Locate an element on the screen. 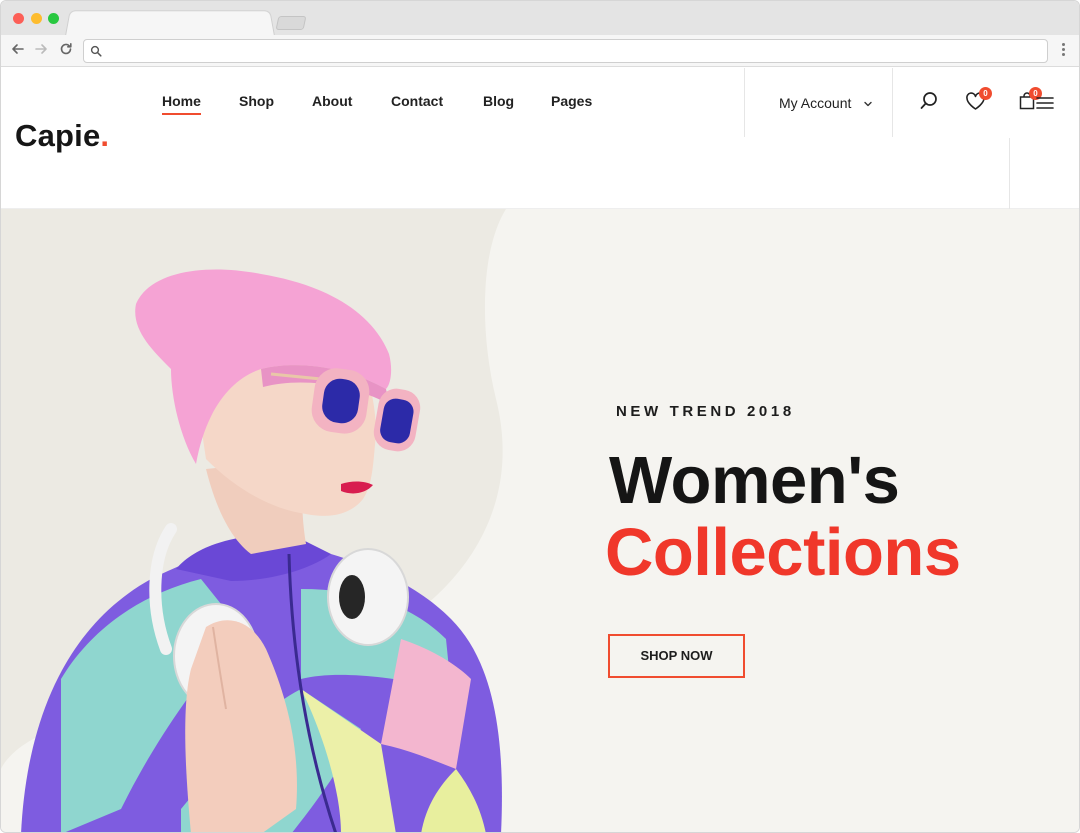  back-arrow-icon is located at coordinates (18, 50).